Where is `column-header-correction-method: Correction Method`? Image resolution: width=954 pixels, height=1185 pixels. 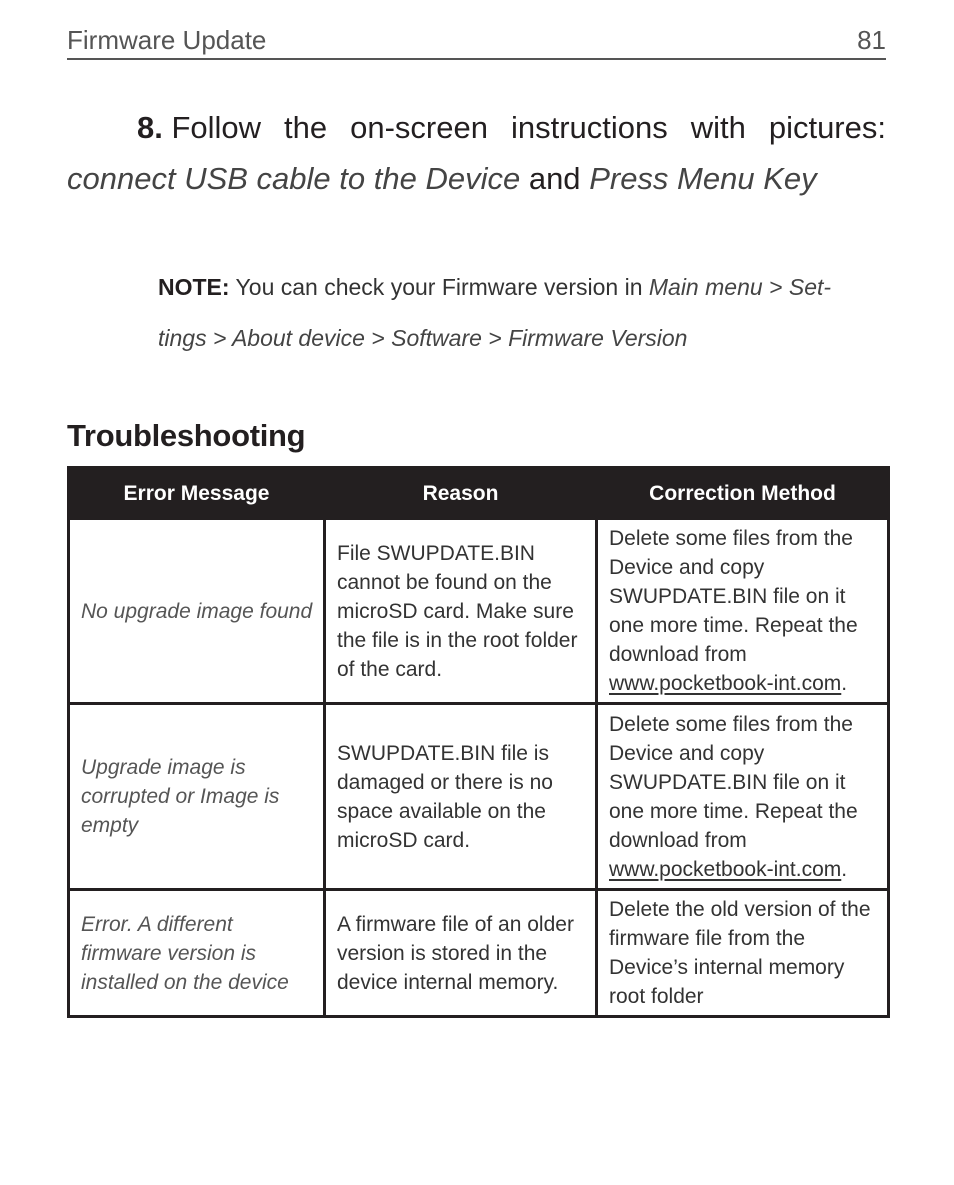 column-header-correction-method: Correction Method is located at coordinates (742, 493).